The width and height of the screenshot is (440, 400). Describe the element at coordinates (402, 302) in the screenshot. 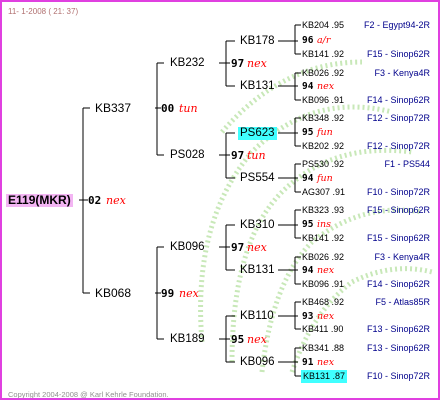

I see `gen4-race: F5 - Atlas85R` at that location.